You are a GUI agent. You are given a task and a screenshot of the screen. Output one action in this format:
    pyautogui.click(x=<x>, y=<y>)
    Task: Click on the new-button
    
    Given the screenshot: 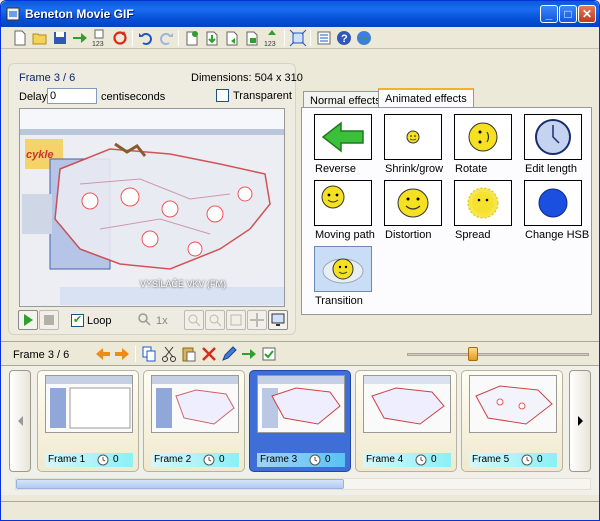 What is the action you would take?
    pyautogui.click(x=20, y=38)
    